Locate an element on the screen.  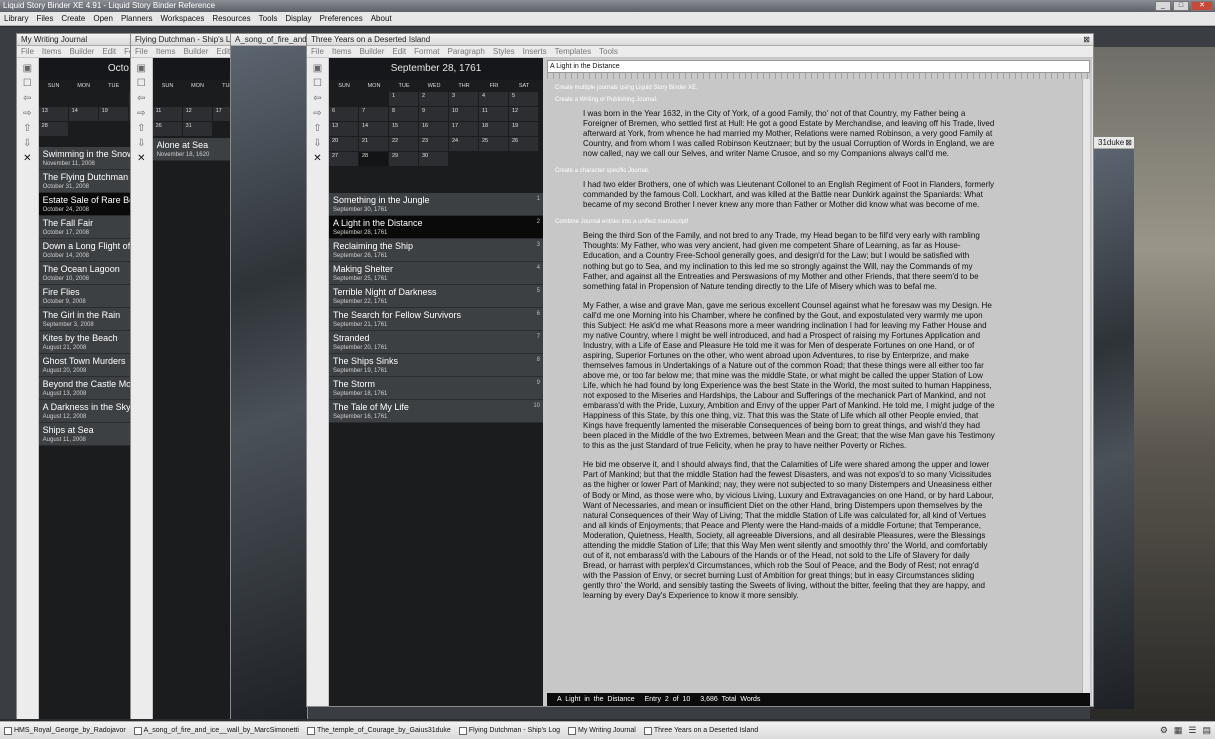
menu-display: Display is located at coordinates (298, 18).